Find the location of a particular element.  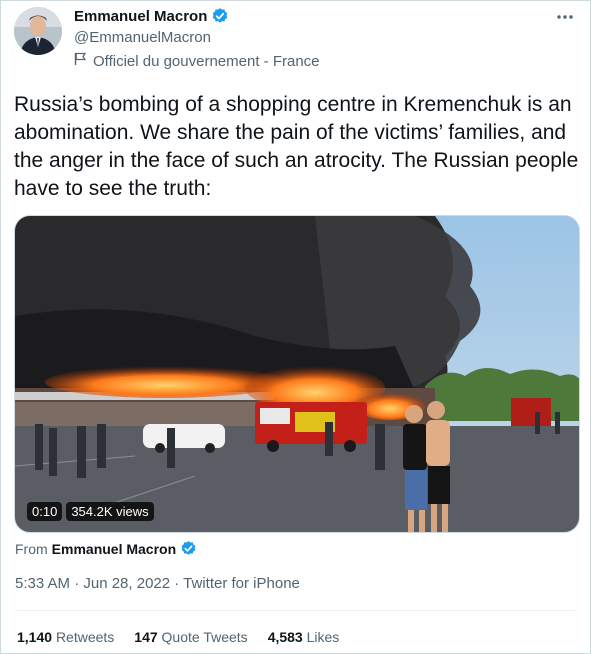

retweets-count: 1,140 is located at coordinates (35, 637).